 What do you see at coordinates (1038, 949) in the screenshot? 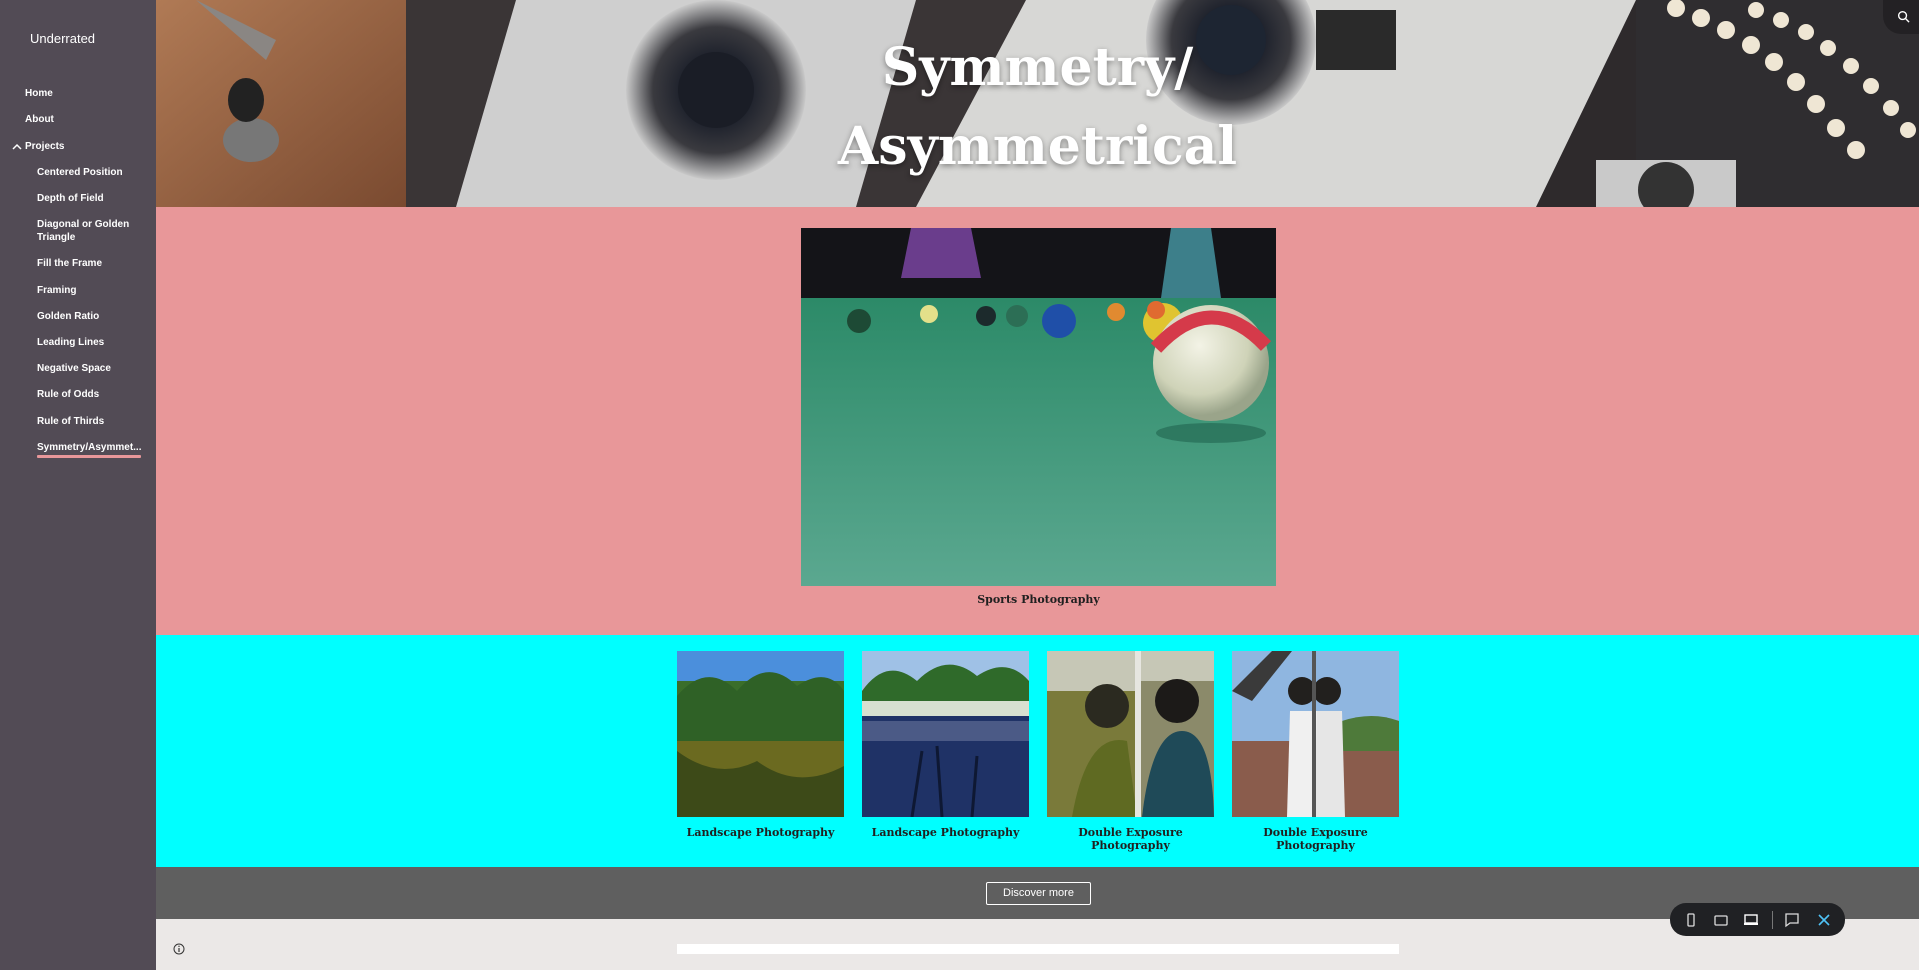
I see `footer-bar` at bounding box center [1038, 949].